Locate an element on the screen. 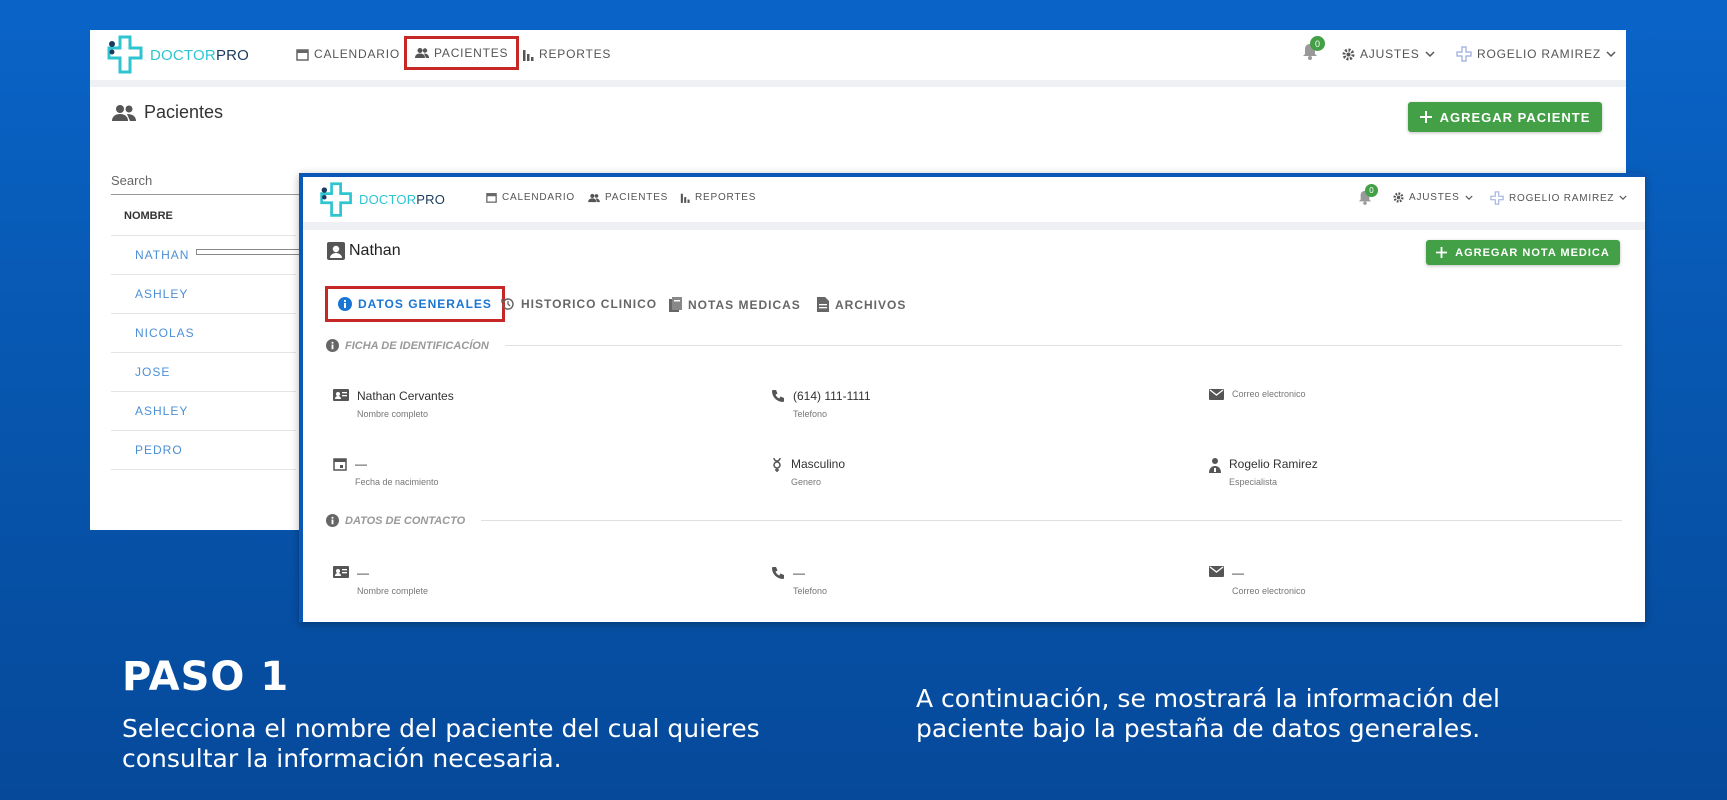  clipboard-icon is located at coordinates (675, 304).